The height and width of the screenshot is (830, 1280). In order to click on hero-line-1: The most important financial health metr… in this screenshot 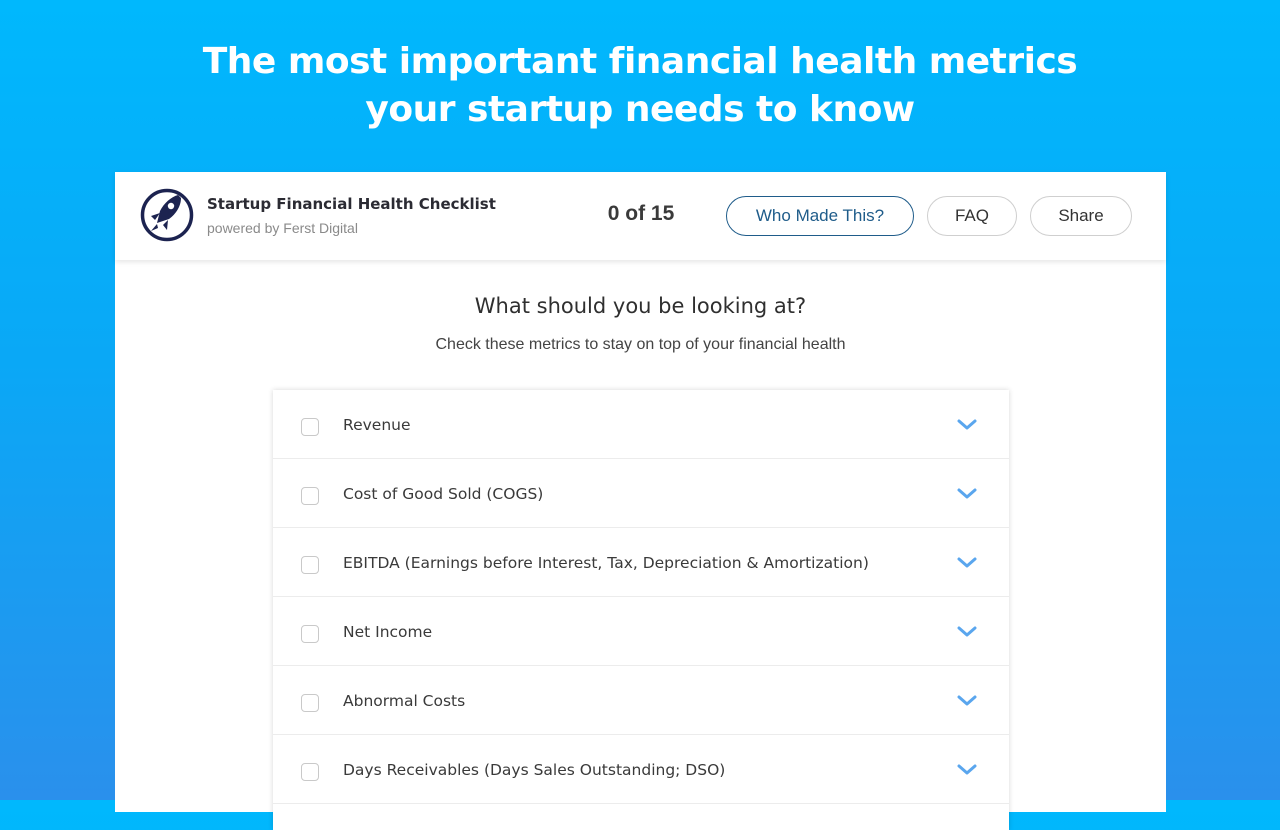, I will do `click(640, 61)`.